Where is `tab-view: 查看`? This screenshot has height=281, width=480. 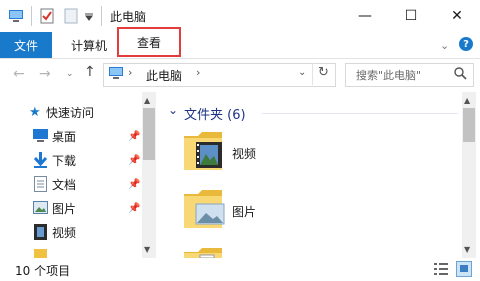 tab-view: 查看 is located at coordinates (149, 42).